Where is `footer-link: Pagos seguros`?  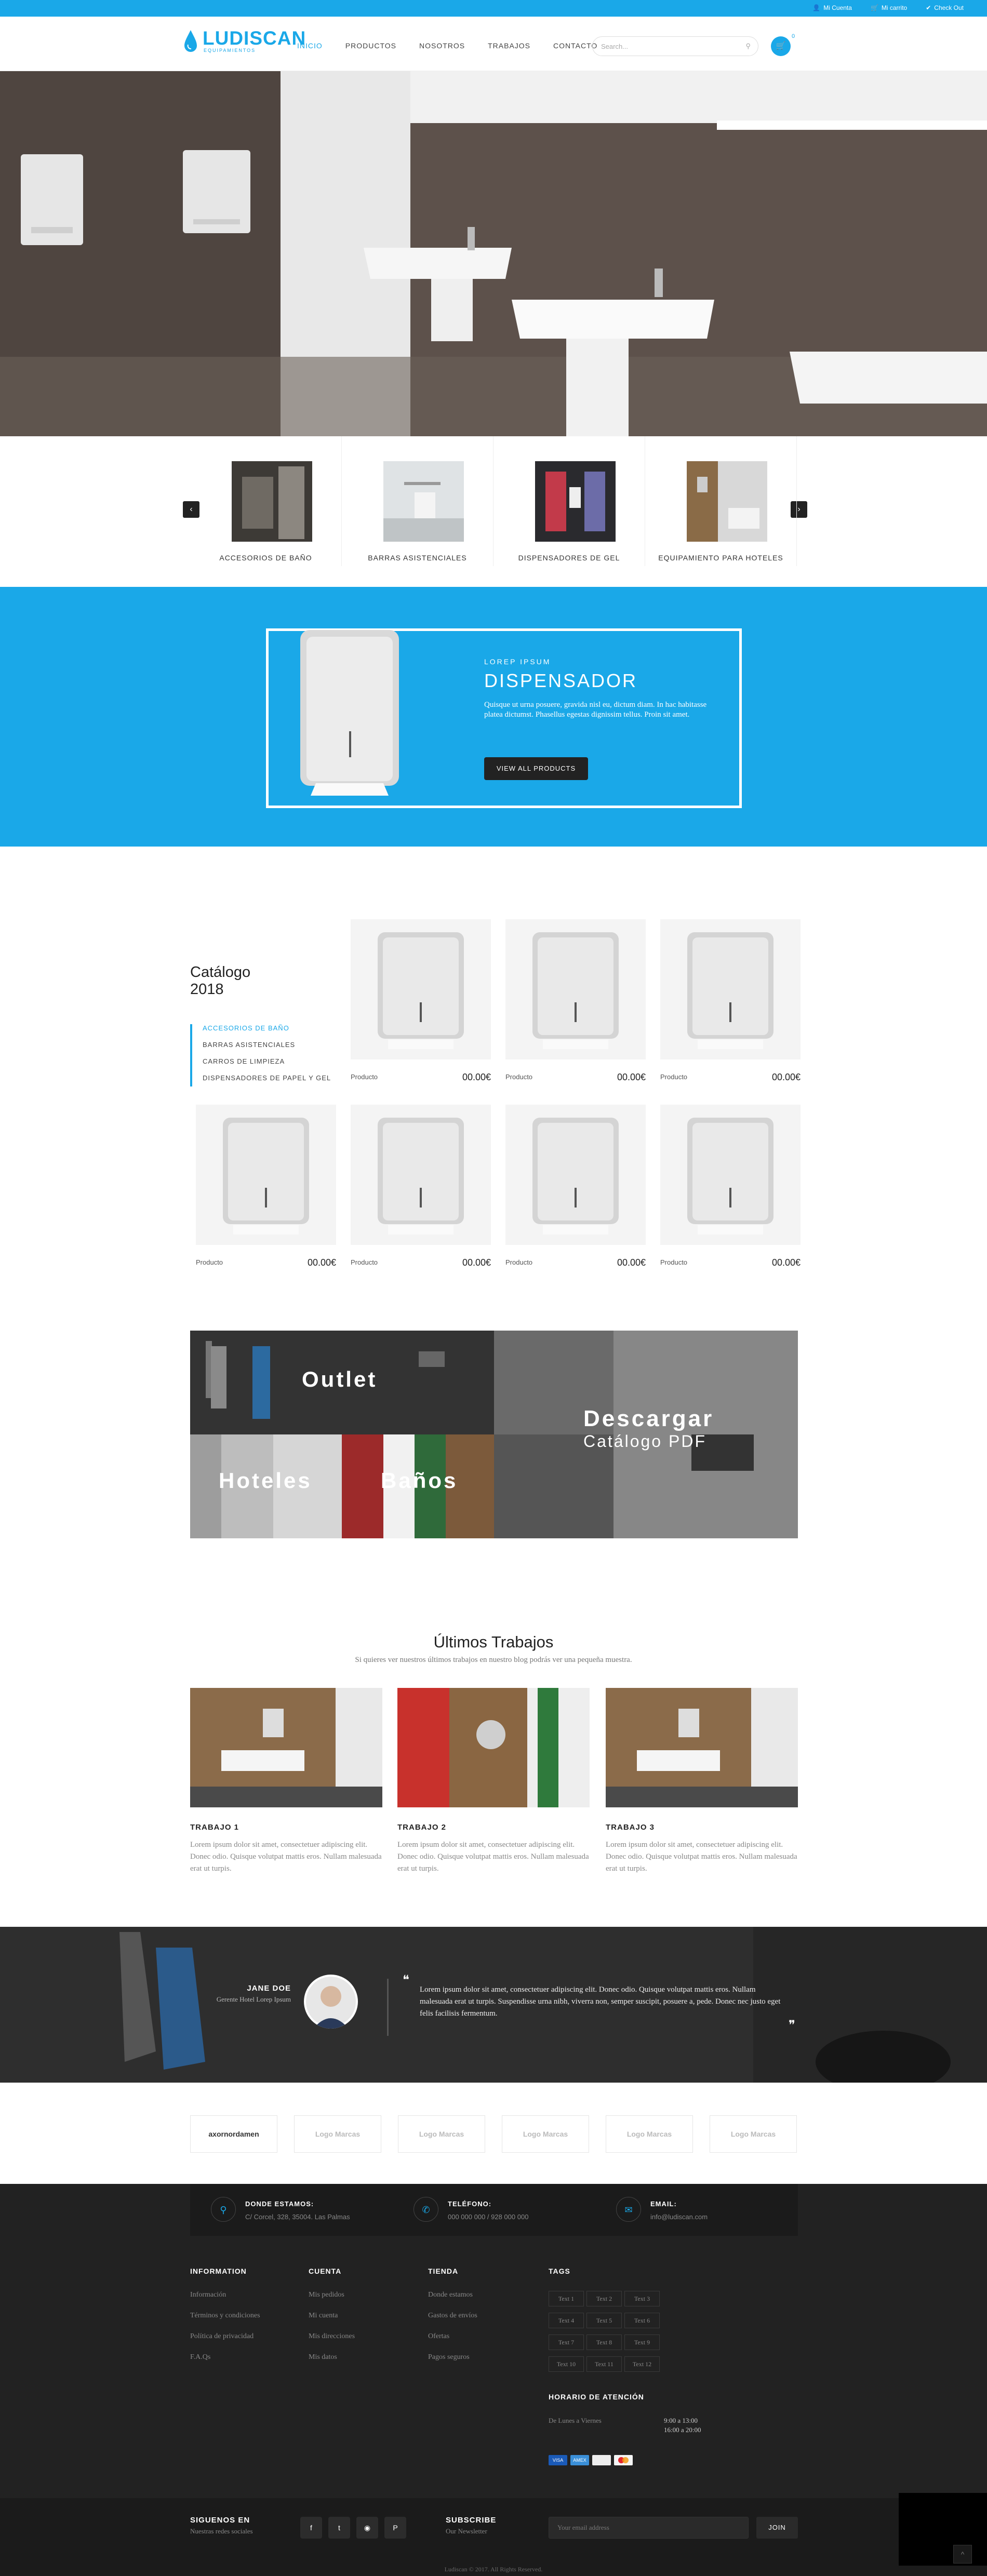 footer-link: Pagos seguros is located at coordinates (452, 2358).